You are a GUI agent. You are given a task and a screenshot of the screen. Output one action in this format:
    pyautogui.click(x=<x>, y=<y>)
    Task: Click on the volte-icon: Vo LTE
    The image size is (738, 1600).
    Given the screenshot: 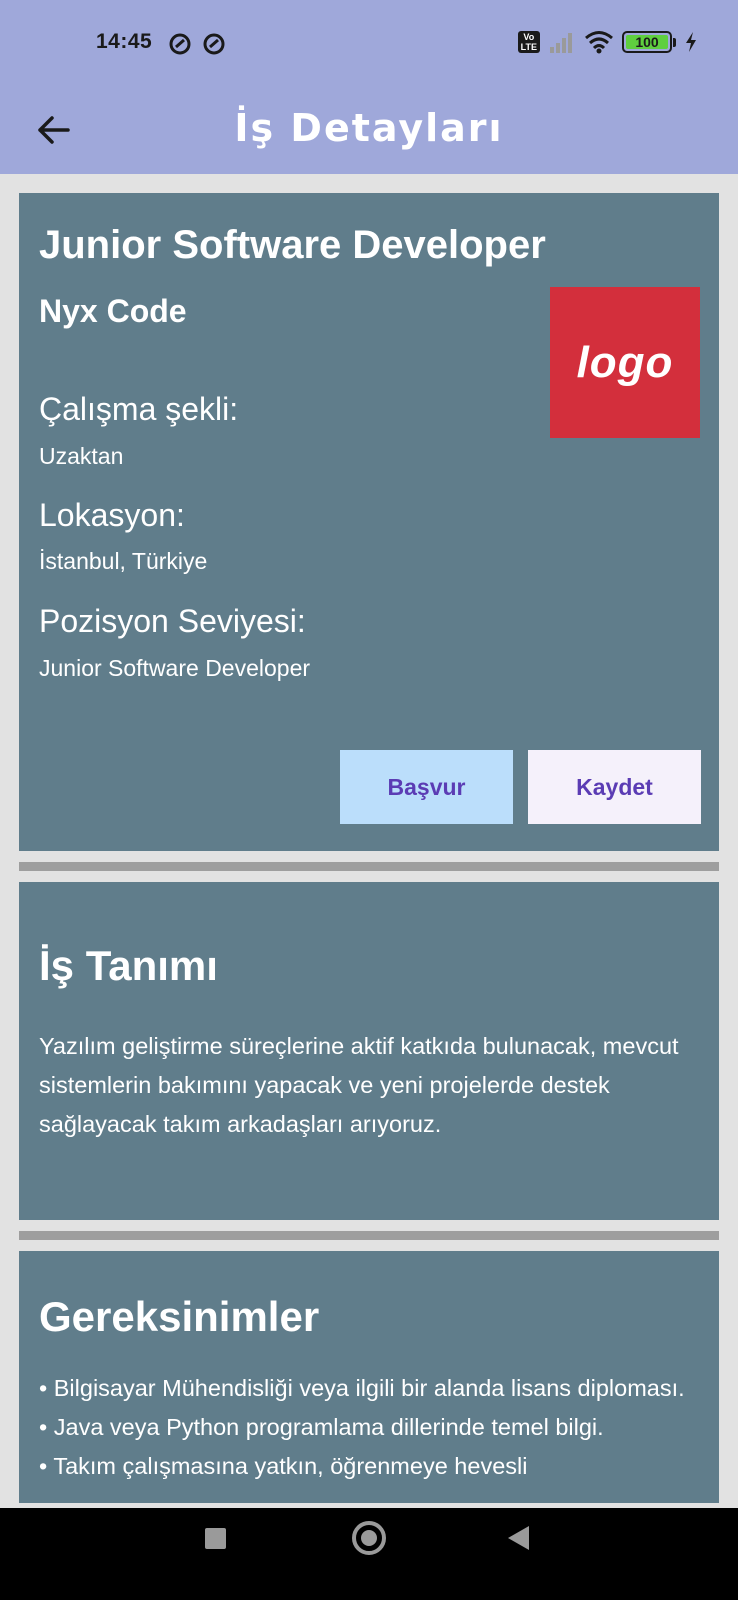 What is the action you would take?
    pyautogui.click(x=528, y=42)
    